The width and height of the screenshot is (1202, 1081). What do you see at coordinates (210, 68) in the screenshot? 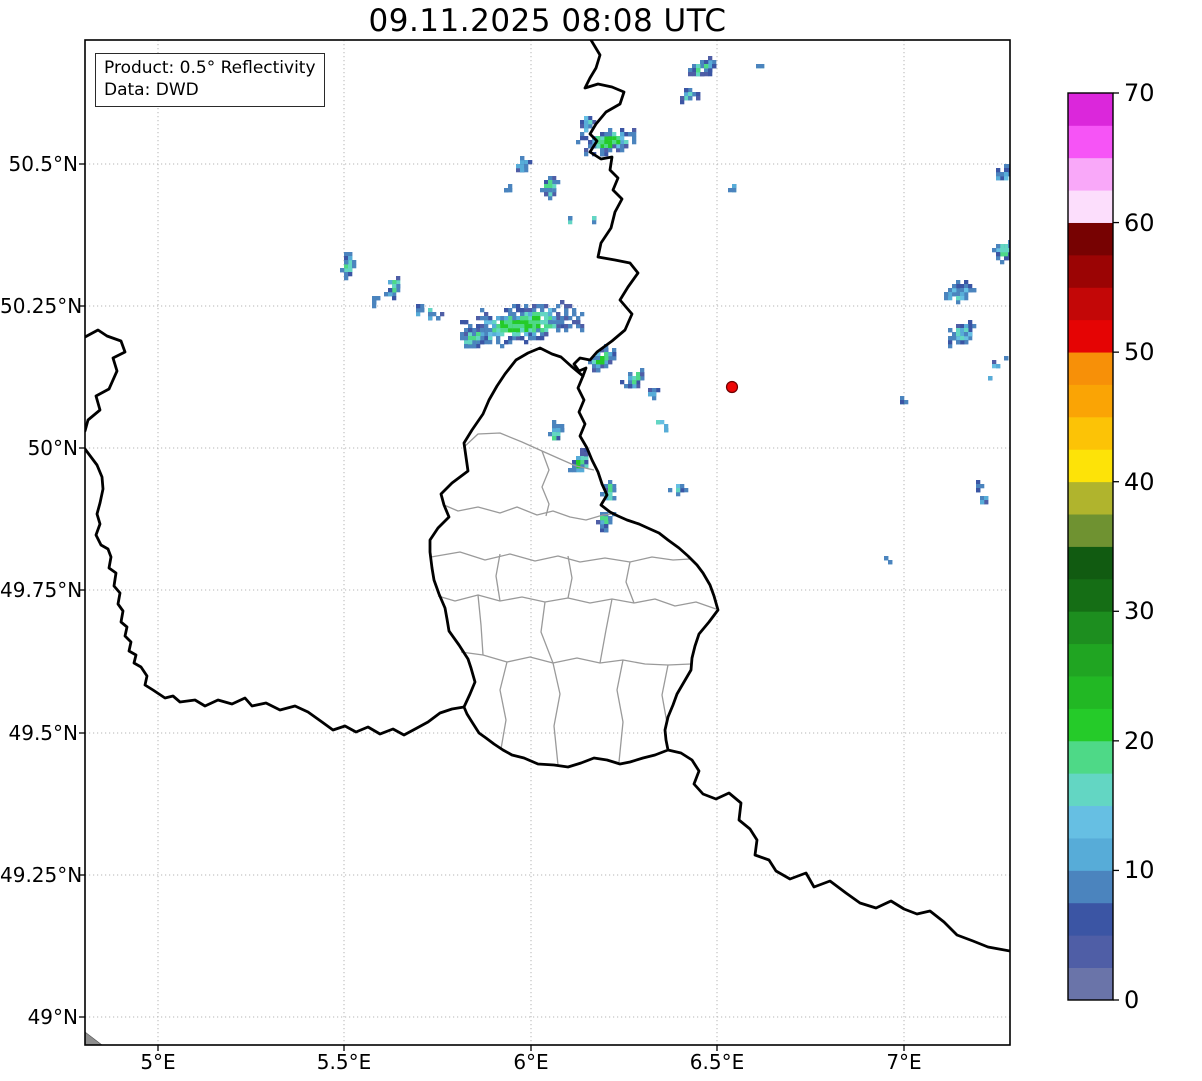
I see `product-label: Product: 0.5° Reflectivity` at bounding box center [210, 68].